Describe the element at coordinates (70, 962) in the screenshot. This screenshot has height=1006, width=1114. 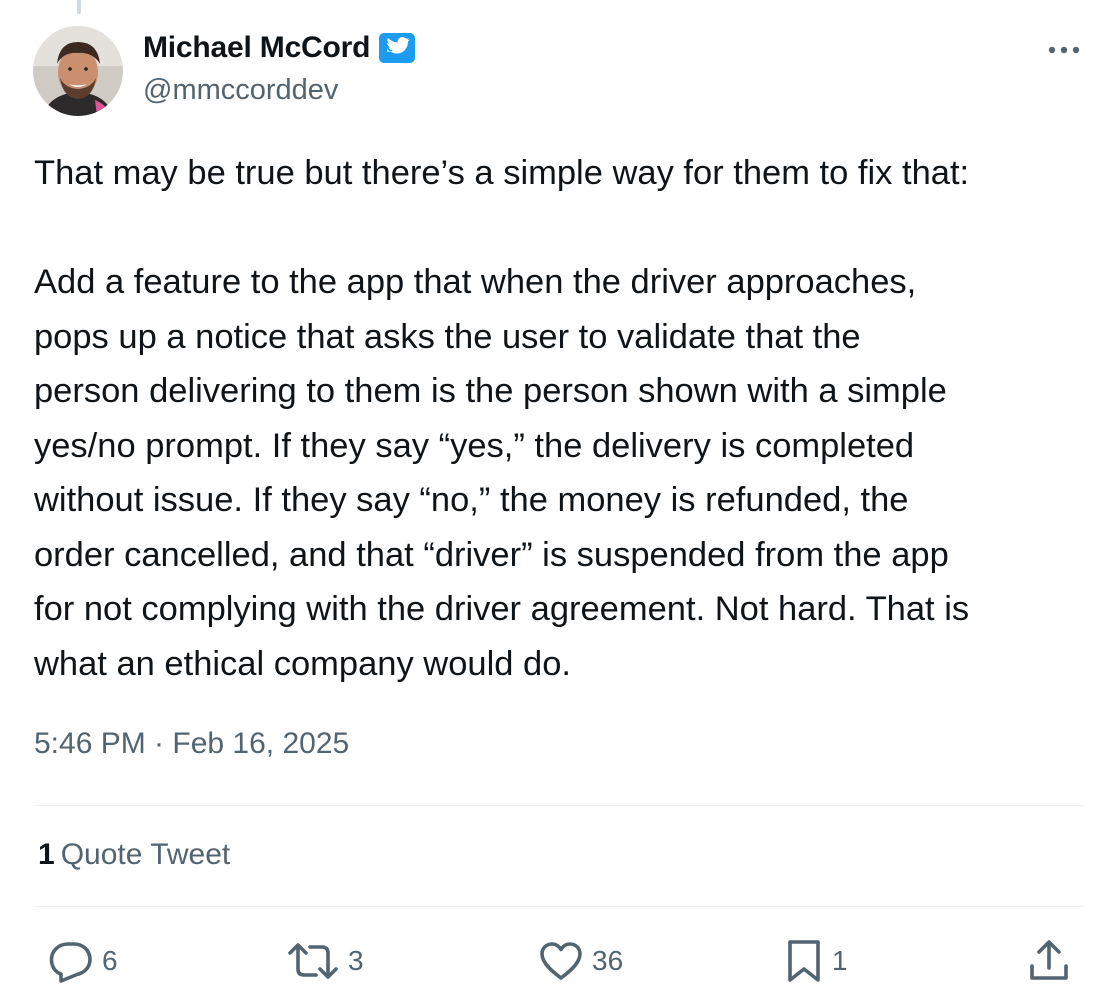
I see `reply-icon` at that location.